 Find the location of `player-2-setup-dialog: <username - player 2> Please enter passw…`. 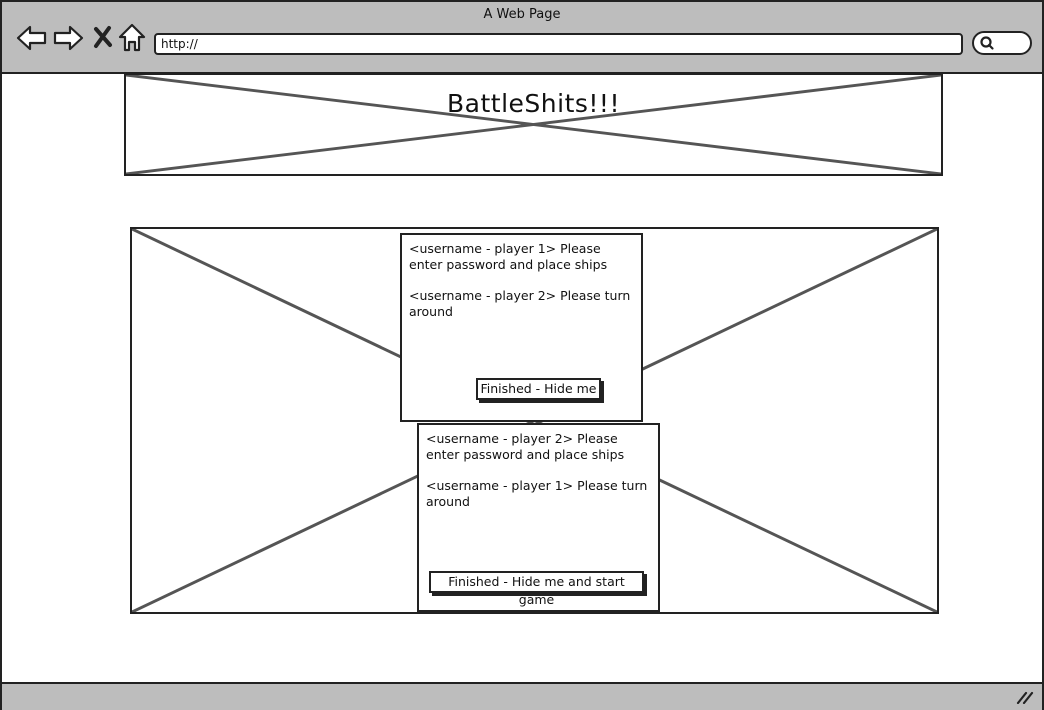

player-2-setup-dialog: <username - player 2> Please enter passw… is located at coordinates (538, 517).